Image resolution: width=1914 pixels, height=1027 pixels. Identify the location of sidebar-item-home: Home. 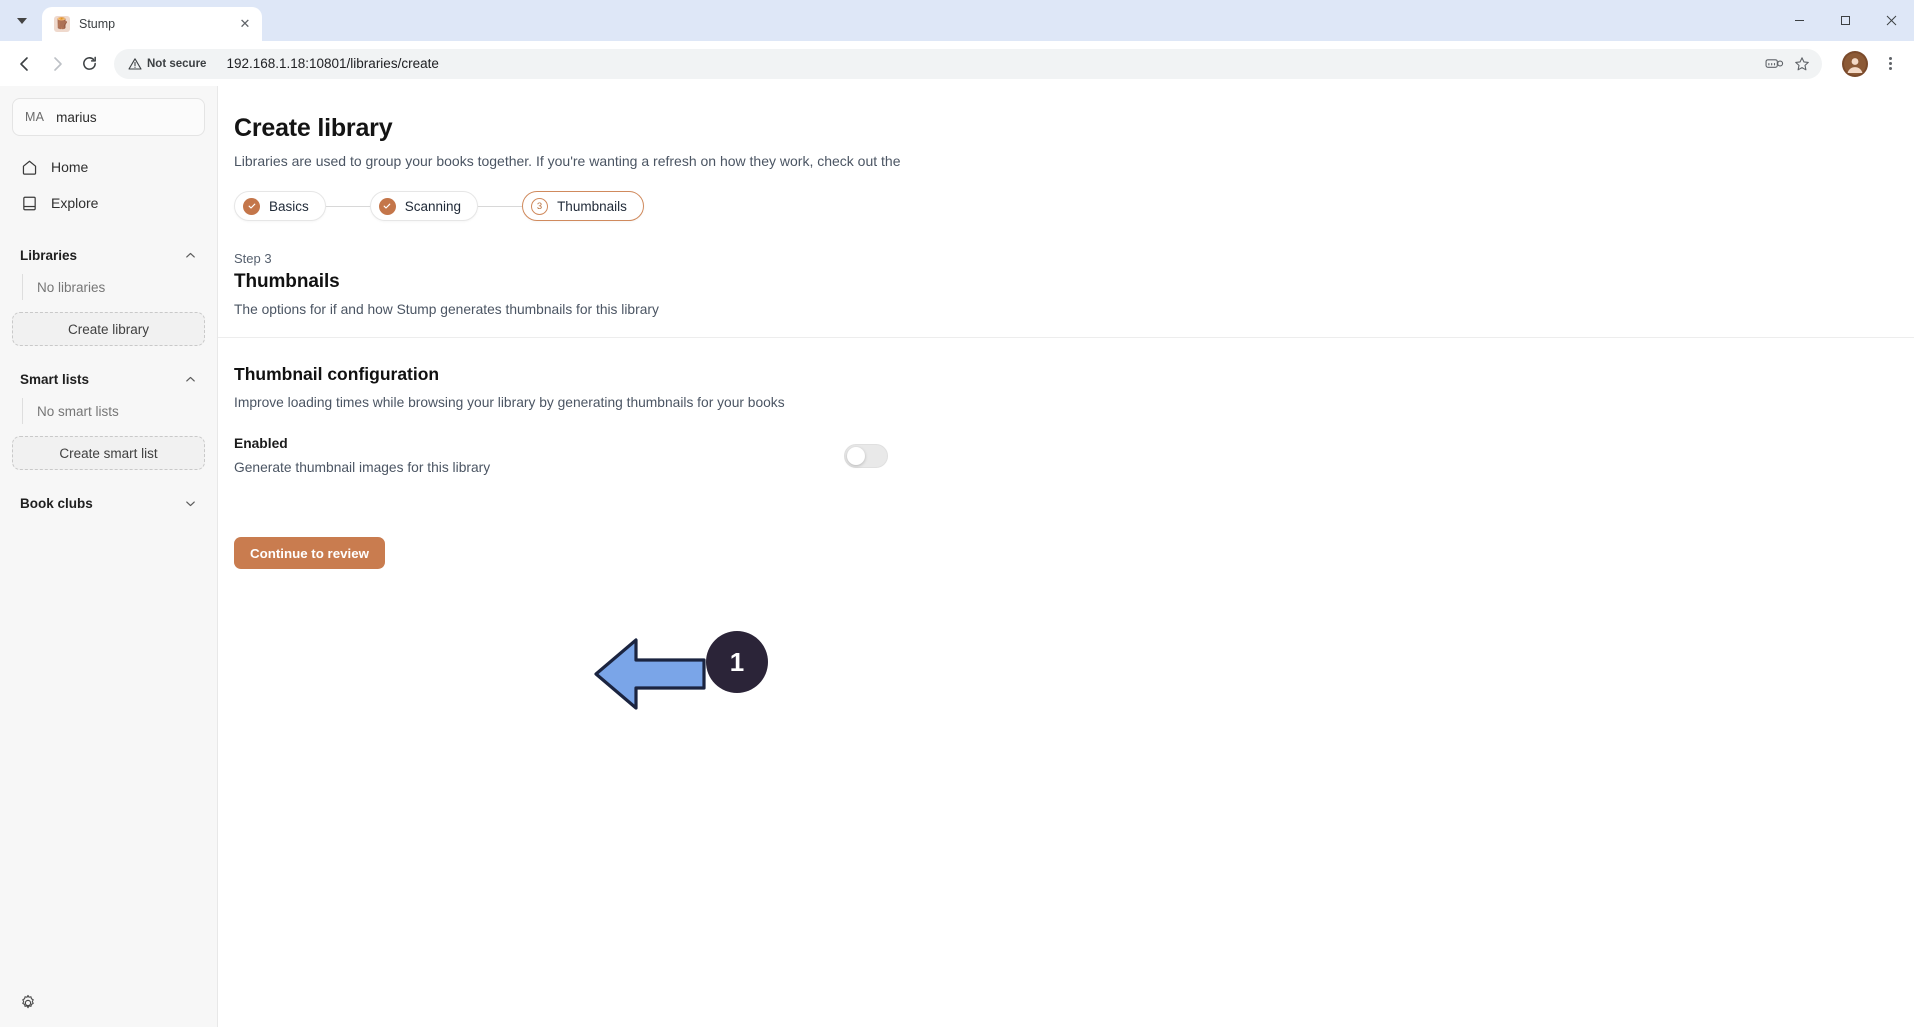
(108, 167).